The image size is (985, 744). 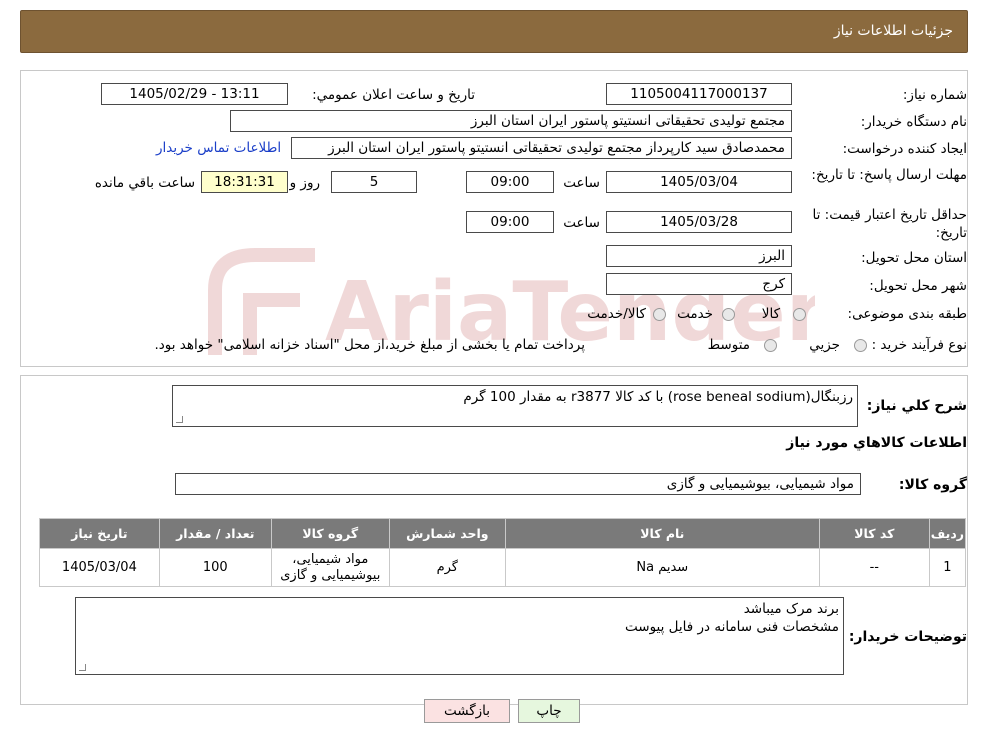 I want to click on buyer-org-label: نام دستگاه خريدار:, so click(x=913, y=122).